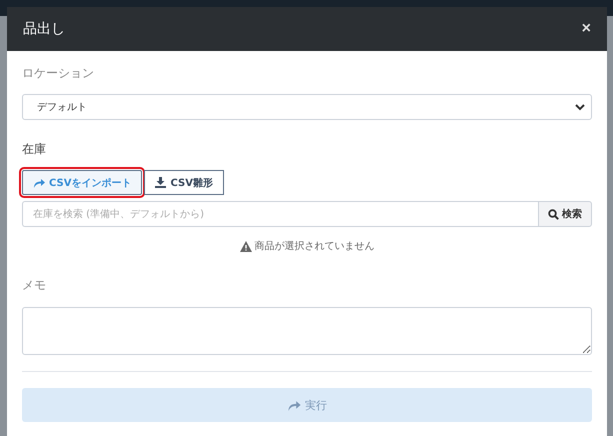  What do you see at coordinates (184, 182) in the screenshot?
I see `csv-template-button: CSV雛形` at bounding box center [184, 182].